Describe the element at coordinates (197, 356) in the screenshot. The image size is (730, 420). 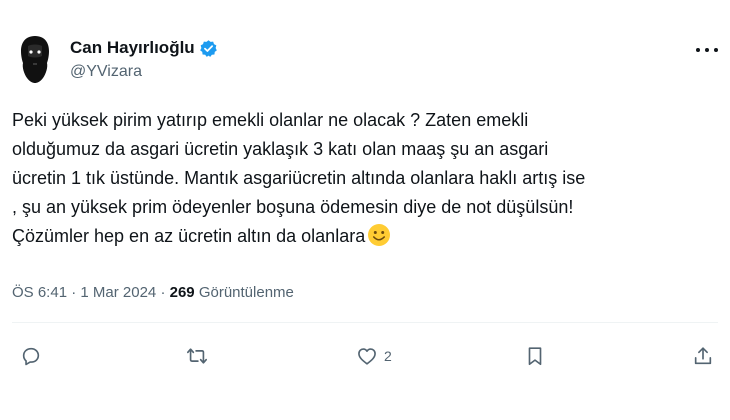
I see `retweet-icon` at that location.